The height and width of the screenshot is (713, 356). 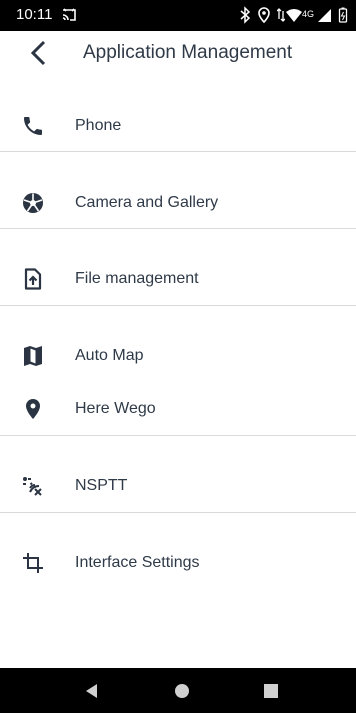 I want to click on location-icon, so click(x=264, y=15).